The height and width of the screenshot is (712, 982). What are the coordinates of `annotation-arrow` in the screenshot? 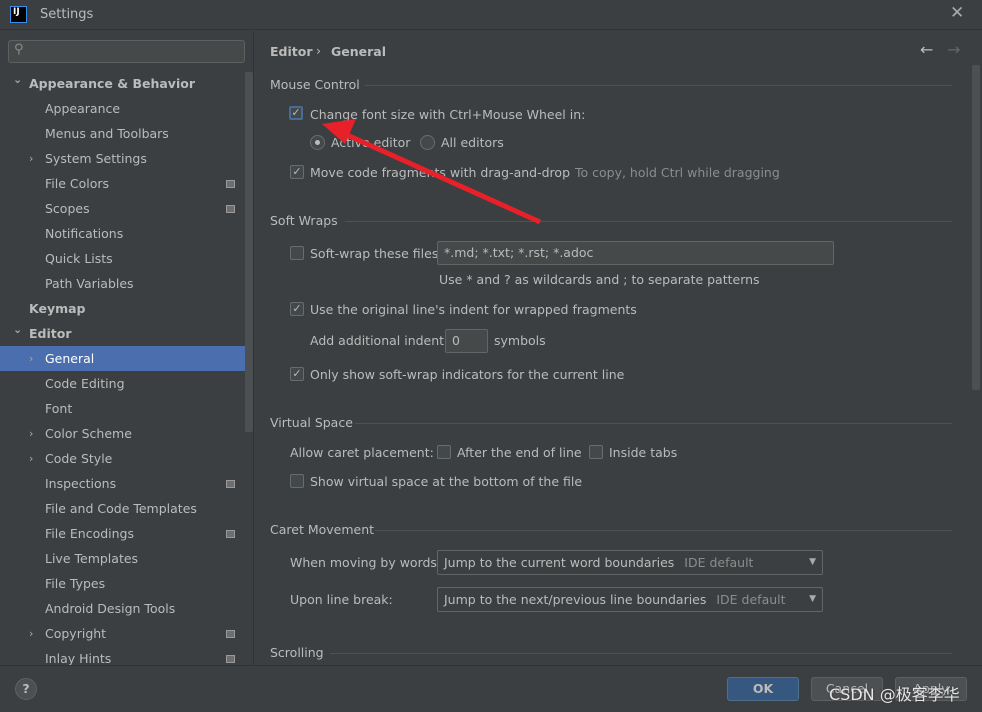 It's located at (432, 172).